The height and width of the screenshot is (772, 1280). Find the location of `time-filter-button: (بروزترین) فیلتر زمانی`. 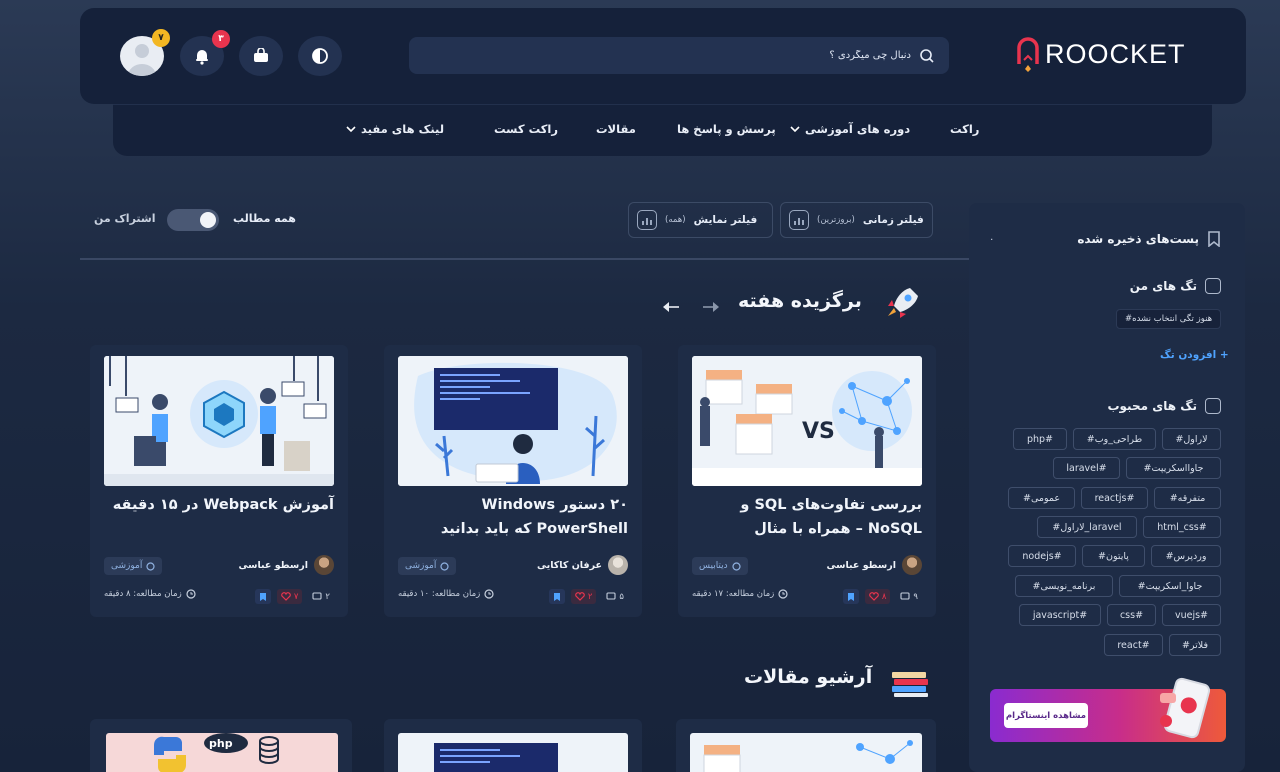

time-filter-button: (بروزترین) فیلتر زمانی is located at coordinates (856, 220).